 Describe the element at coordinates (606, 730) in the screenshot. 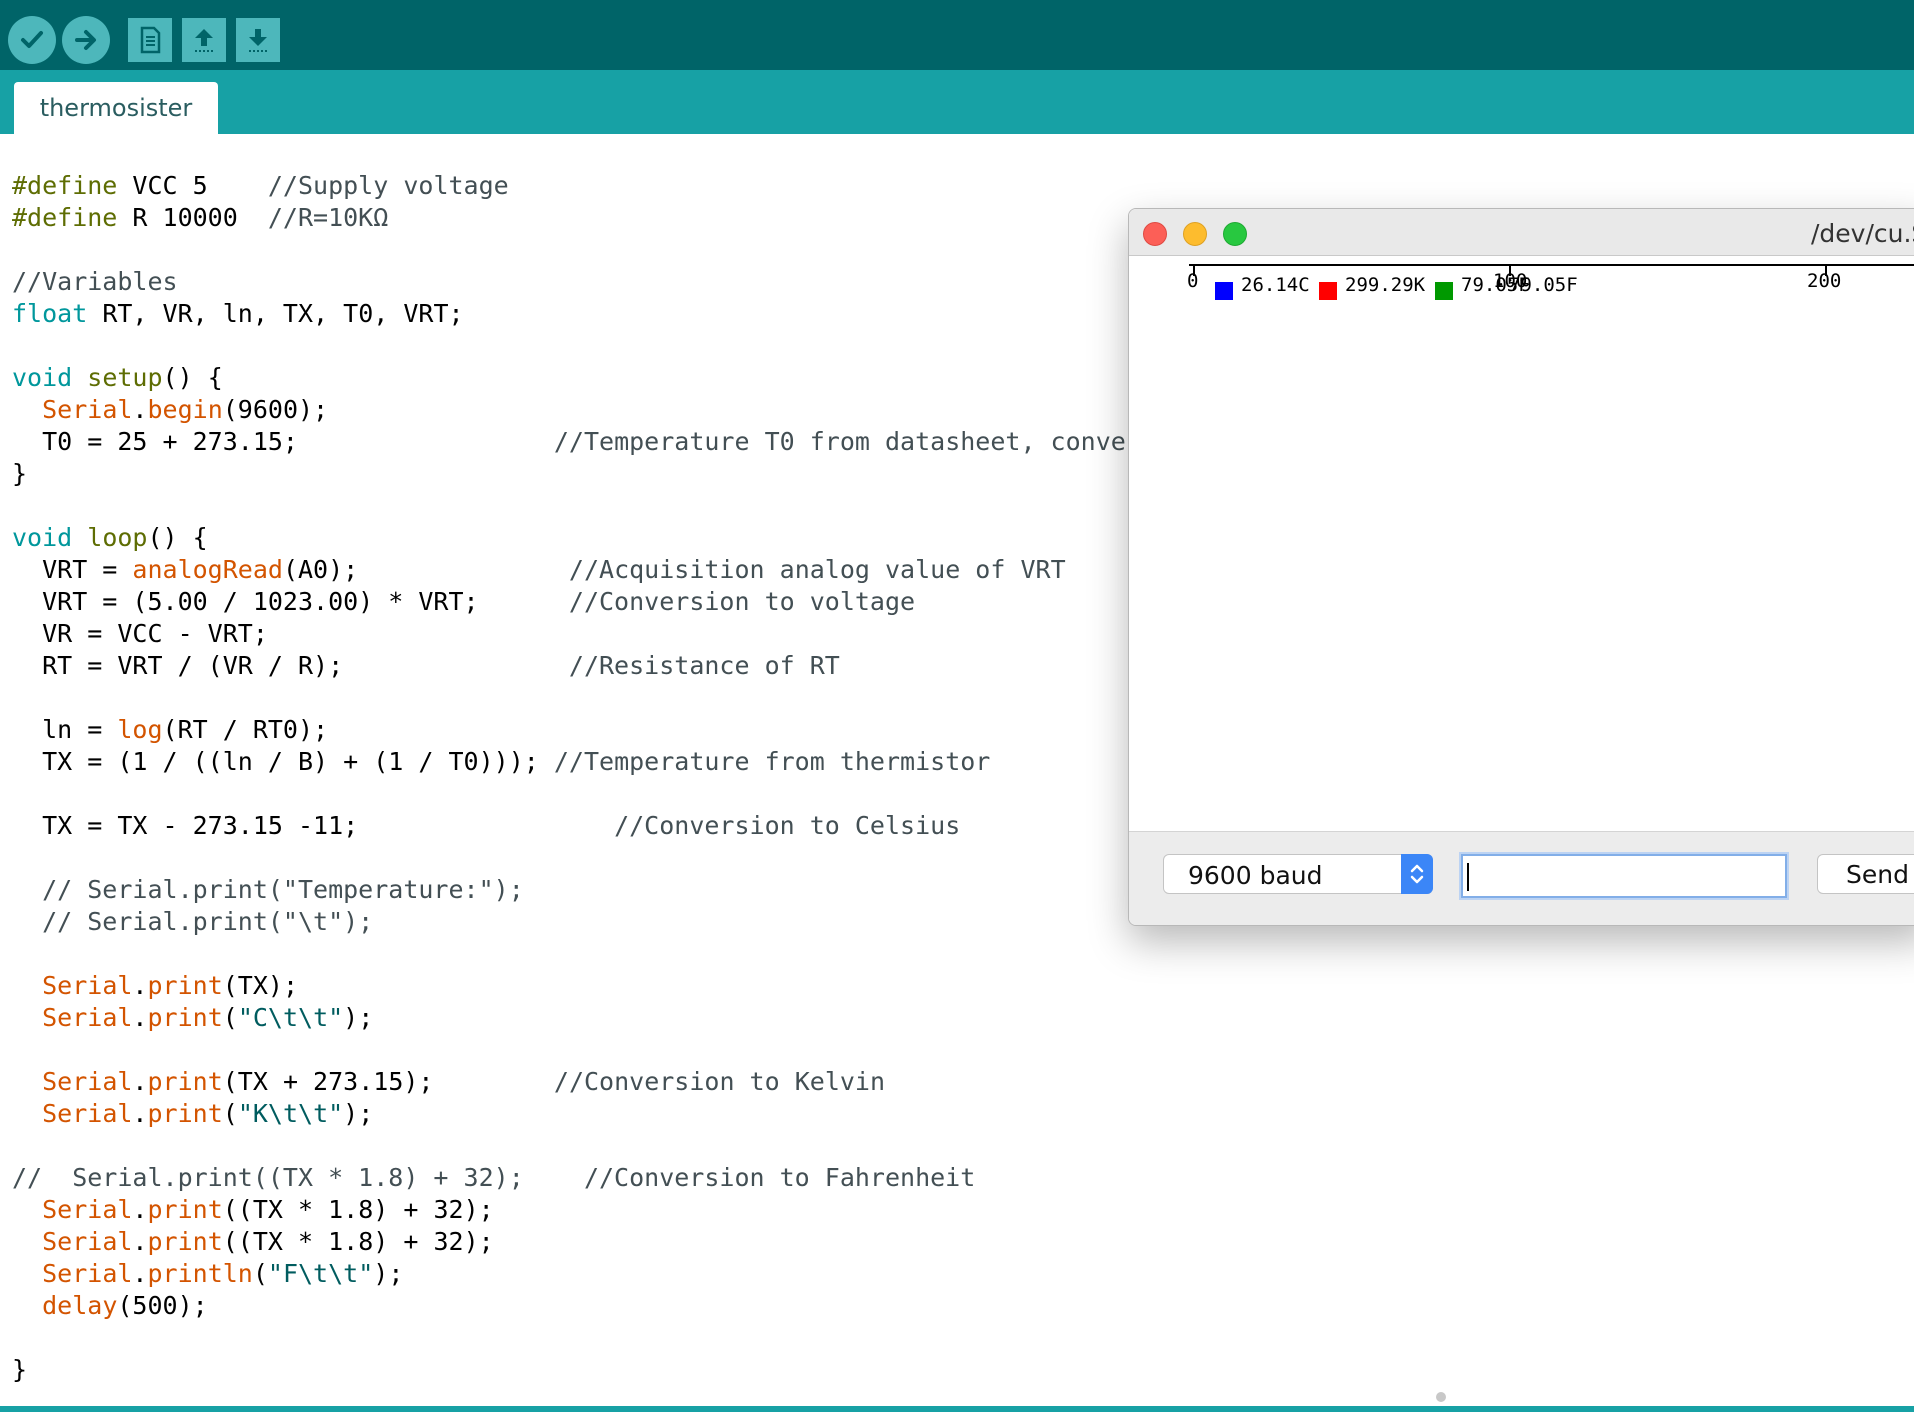

I see `code-line: ln = log(RT / RT0);` at that location.